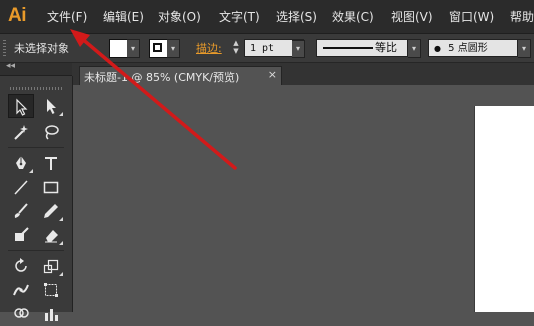 The height and width of the screenshot is (326, 534). I want to click on scale-tool, so click(51, 266).